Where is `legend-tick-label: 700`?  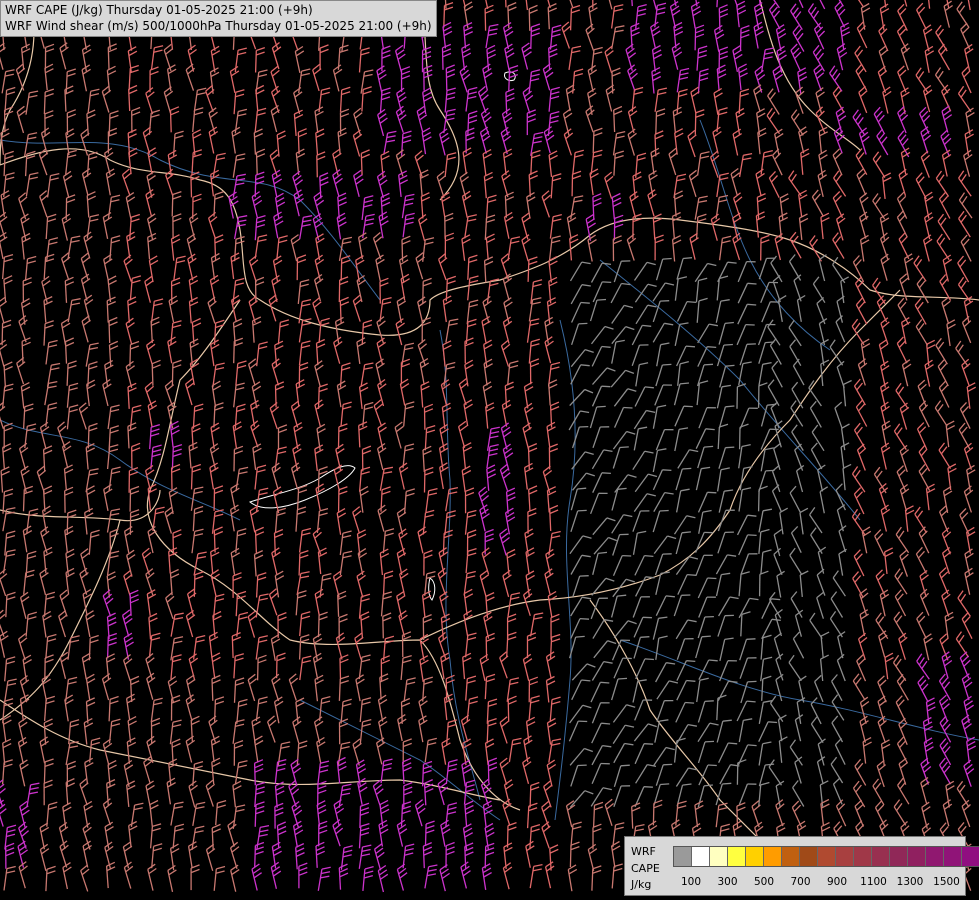
legend-tick-label: 700 is located at coordinates (800, 882).